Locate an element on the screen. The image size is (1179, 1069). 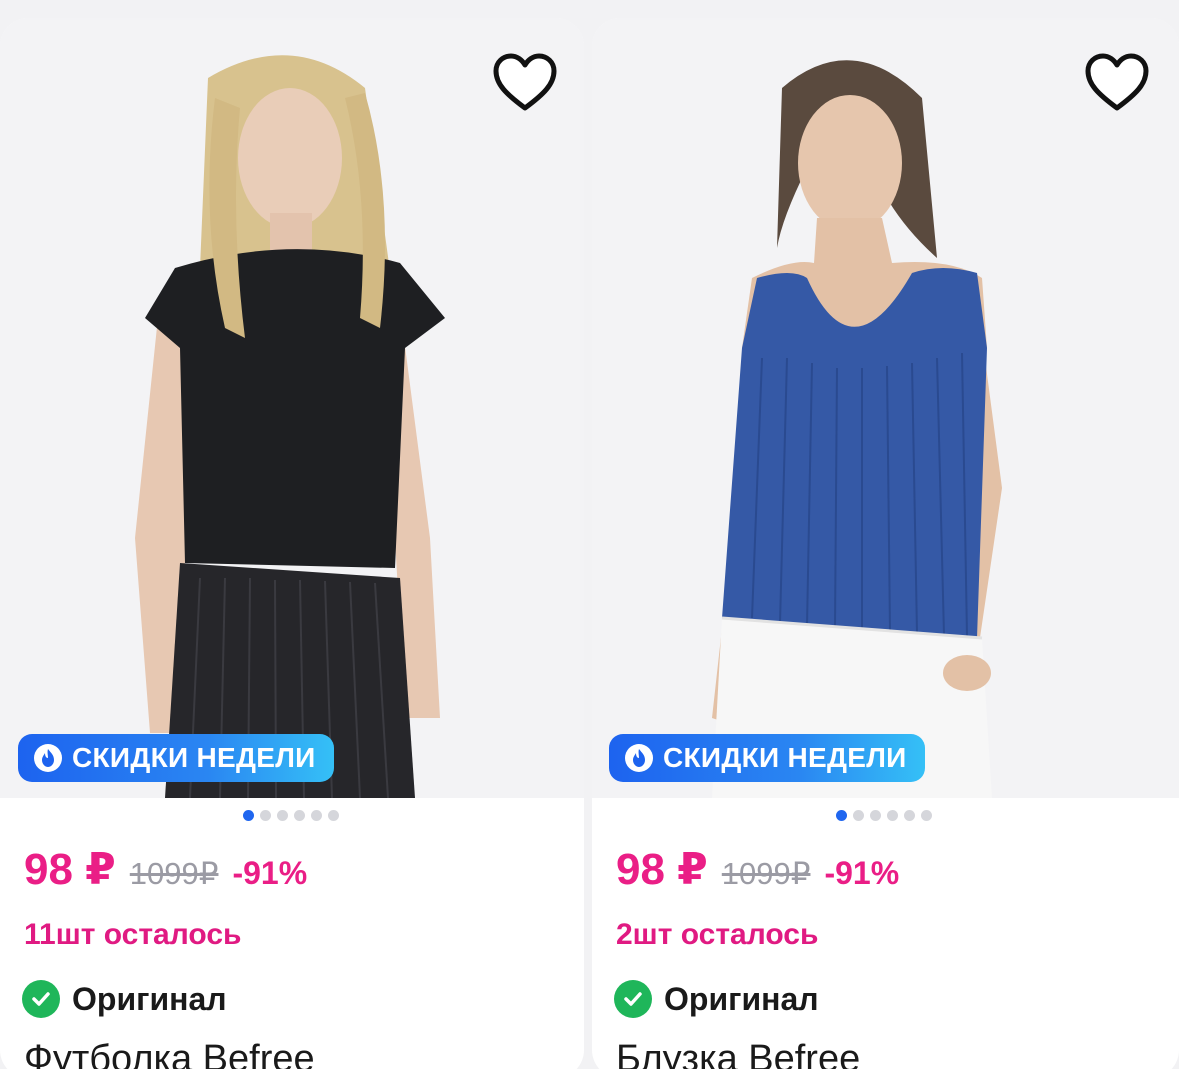
product-title: Блузка Befree is located at coordinates (738, 1053).